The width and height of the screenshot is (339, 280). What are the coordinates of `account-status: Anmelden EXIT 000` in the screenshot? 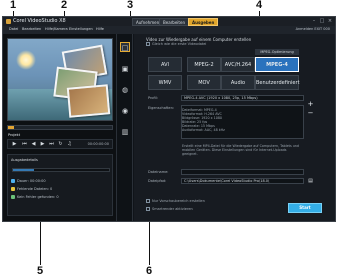 It's located at (313, 29).